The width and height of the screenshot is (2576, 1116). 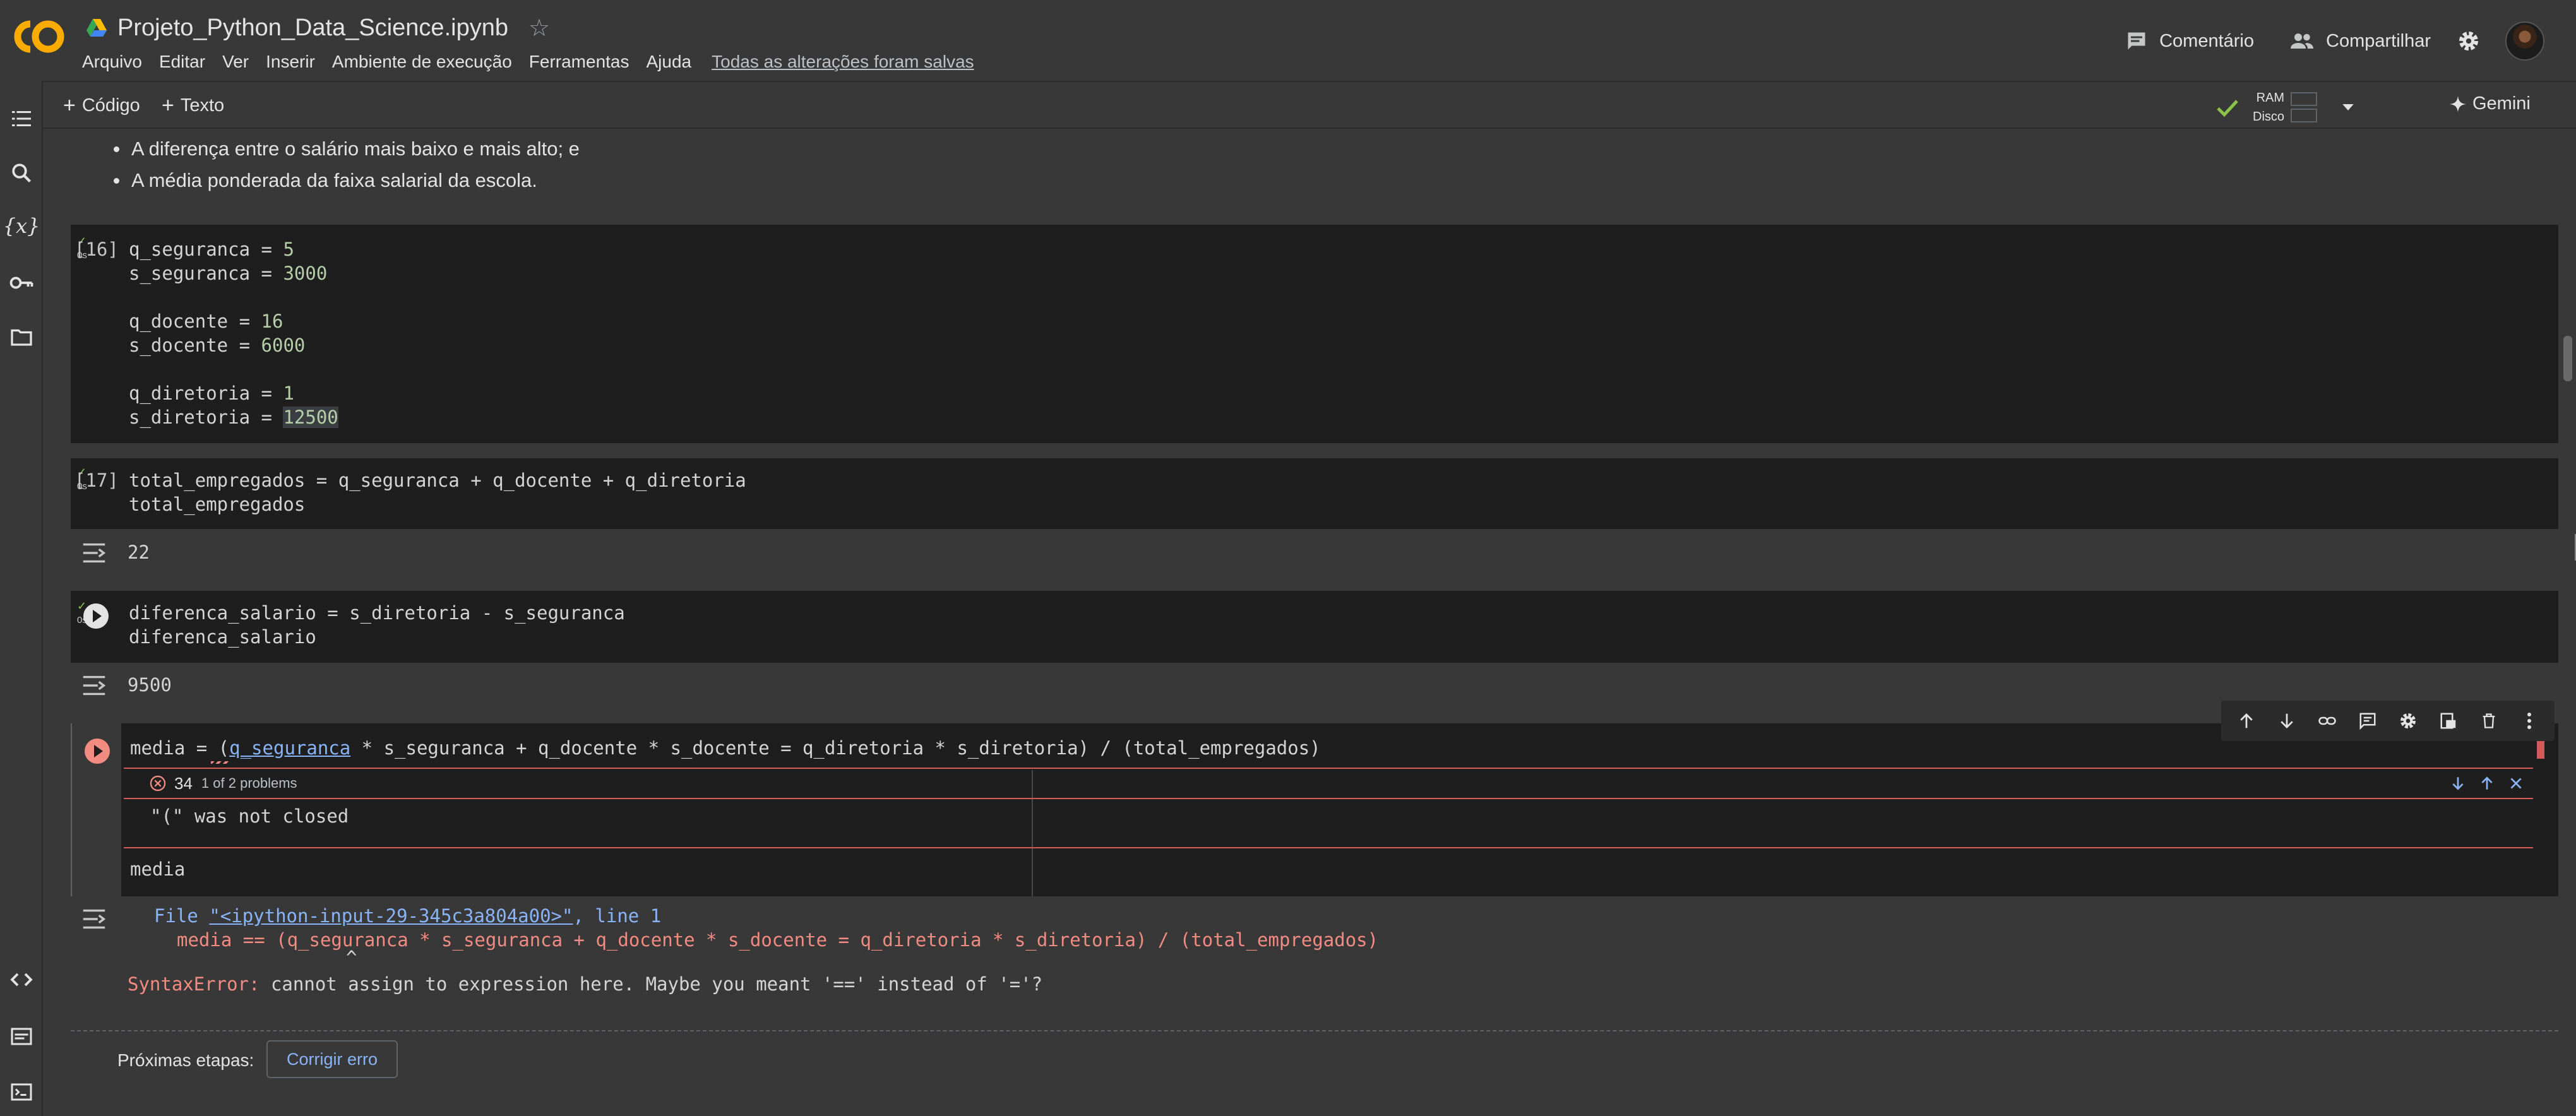 I want to click on more-options-icon, so click(x=2529, y=721).